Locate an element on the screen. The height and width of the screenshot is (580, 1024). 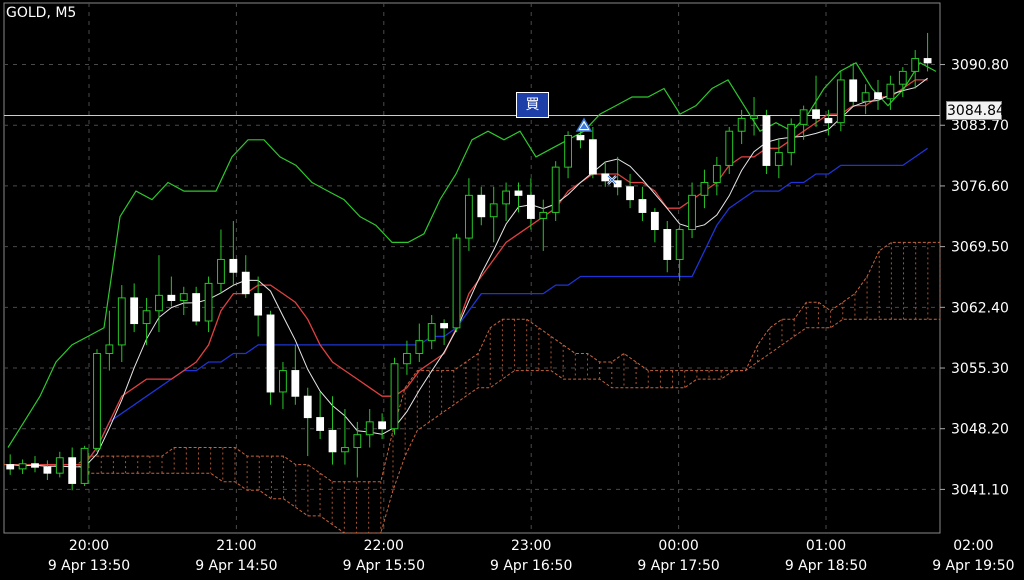
time-minor-label: 9 Apr 15:50 is located at coordinates (384, 566).